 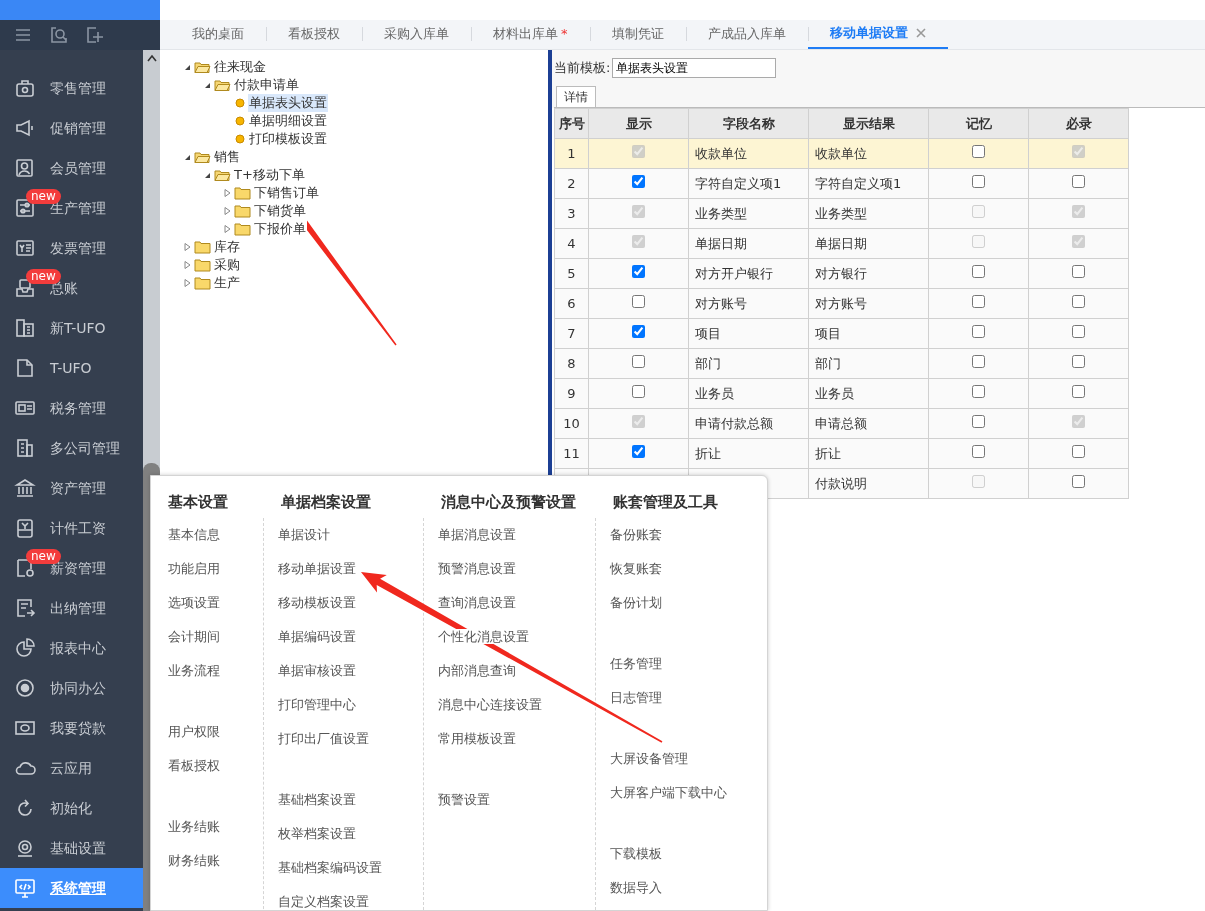 What do you see at coordinates (227, 247) in the screenshot?
I see `tree-item: 库存` at bounding box center [227, 247].